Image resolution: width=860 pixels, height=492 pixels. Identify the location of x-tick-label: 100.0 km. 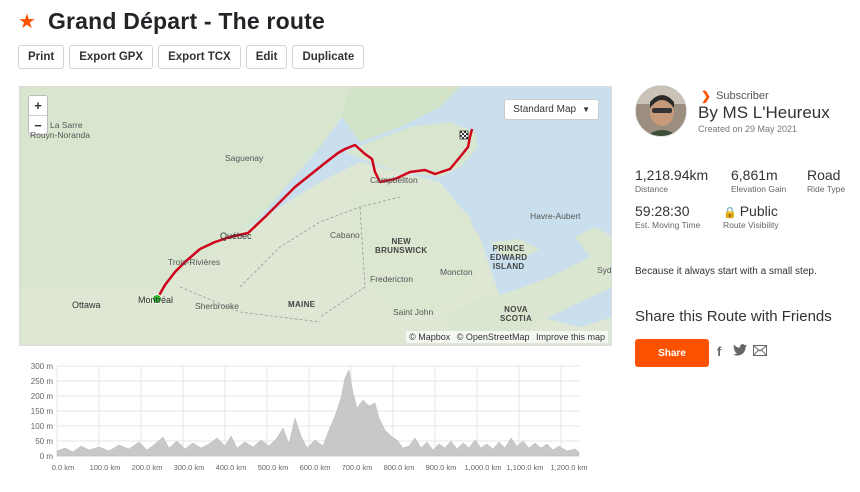
(105, 467).